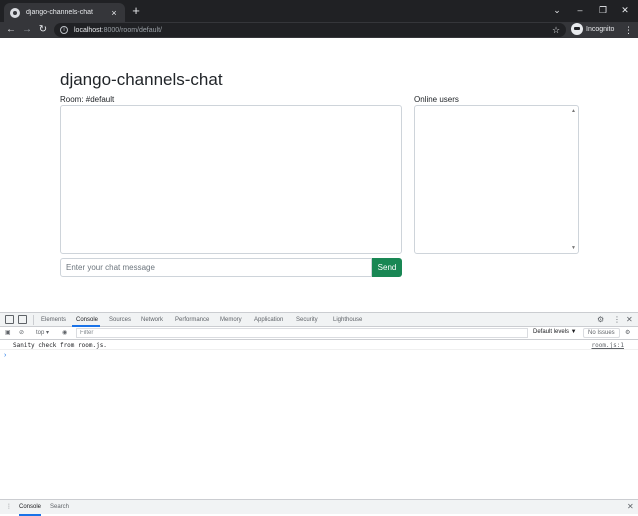 The image size is (638, 516). Describe the element at coordinates (8, 333) in the screenshot. I see `show-sidebar-icon: ▣` at that location.